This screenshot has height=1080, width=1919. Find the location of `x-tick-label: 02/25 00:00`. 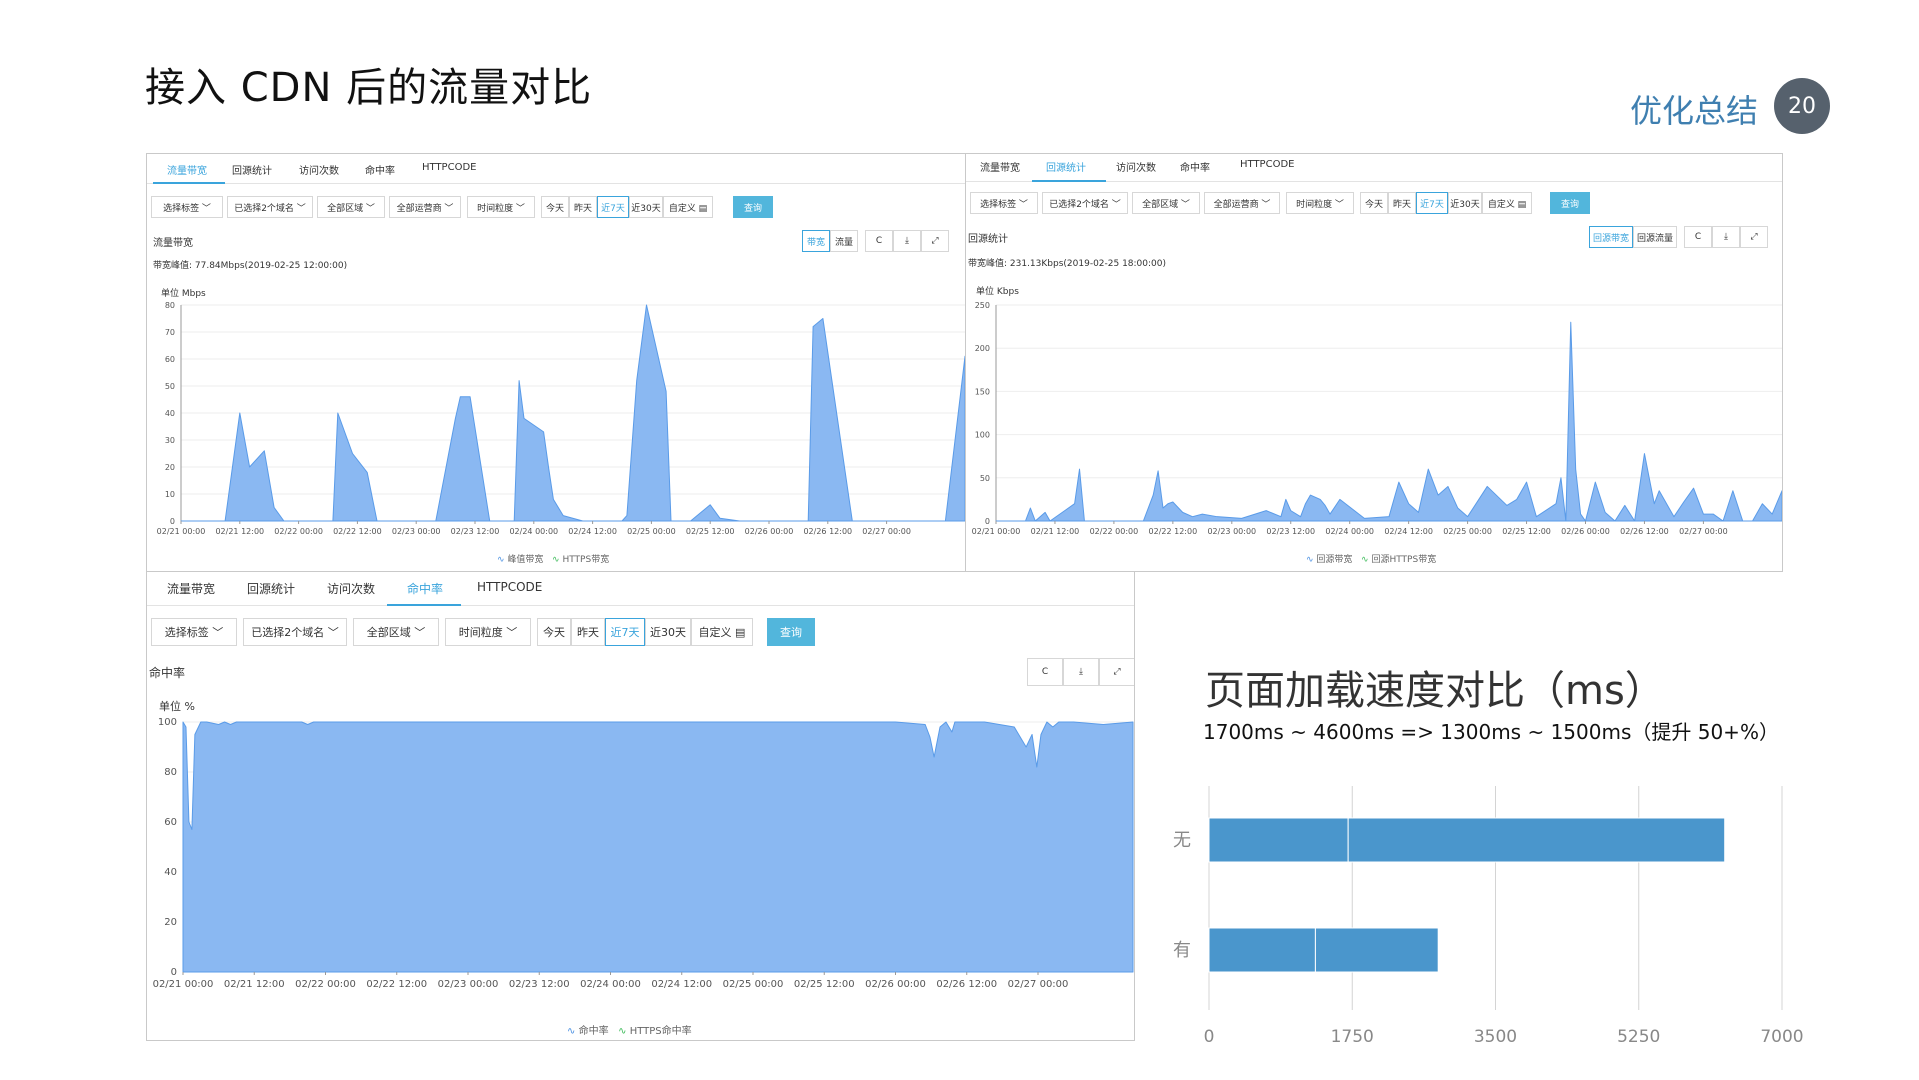

x-tick-label: 02/25 00:00 is located at coordinates (1467, 531).